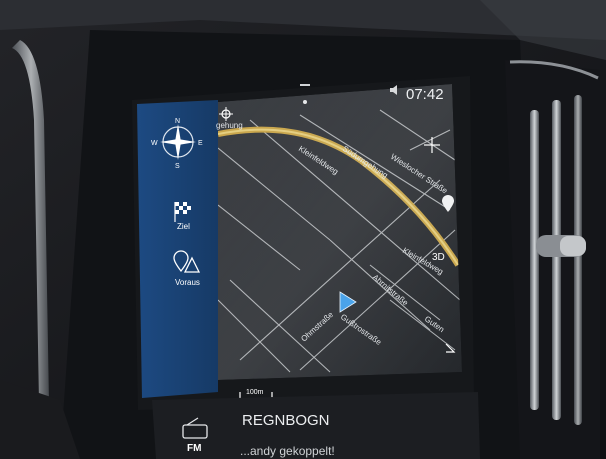 The height and width of the screenshot is (459, 606). Describe the element at coordinates (287, 451) in the screenshot. I see `phone-message: ...andy gekoppelt!` at that location.